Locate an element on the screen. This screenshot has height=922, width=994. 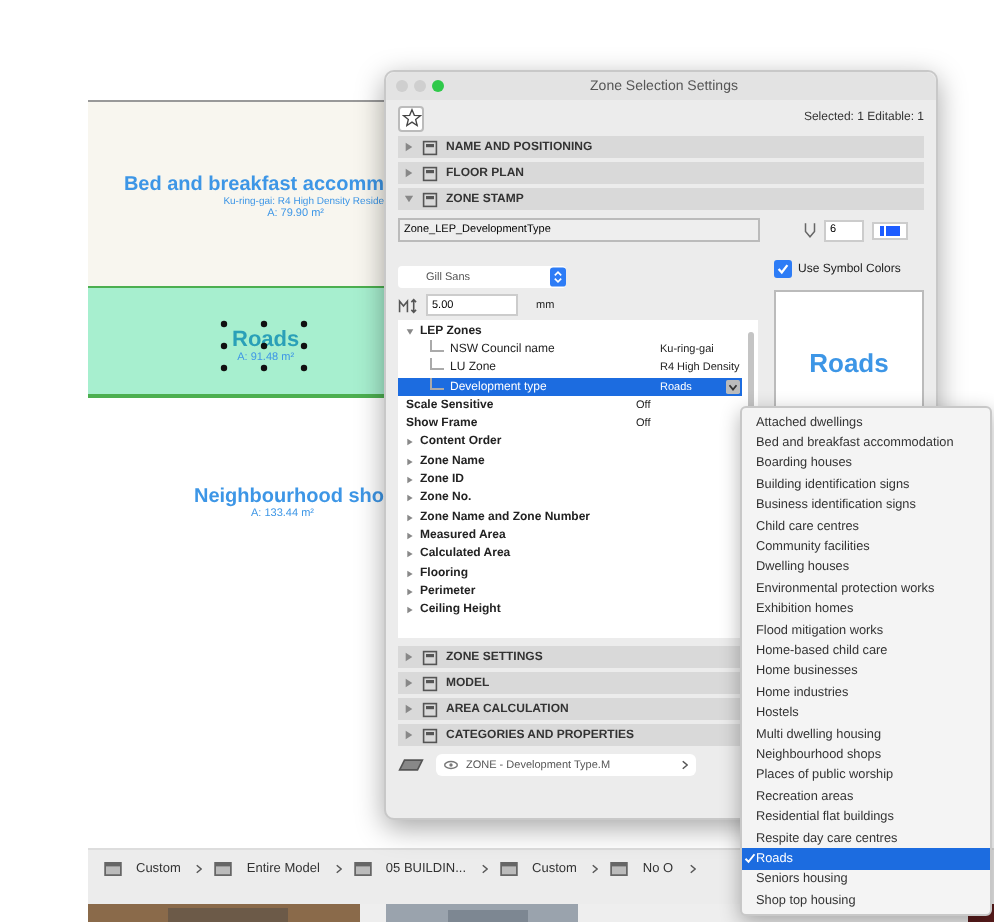
text-size-icon is located at coordinates (409, 305).